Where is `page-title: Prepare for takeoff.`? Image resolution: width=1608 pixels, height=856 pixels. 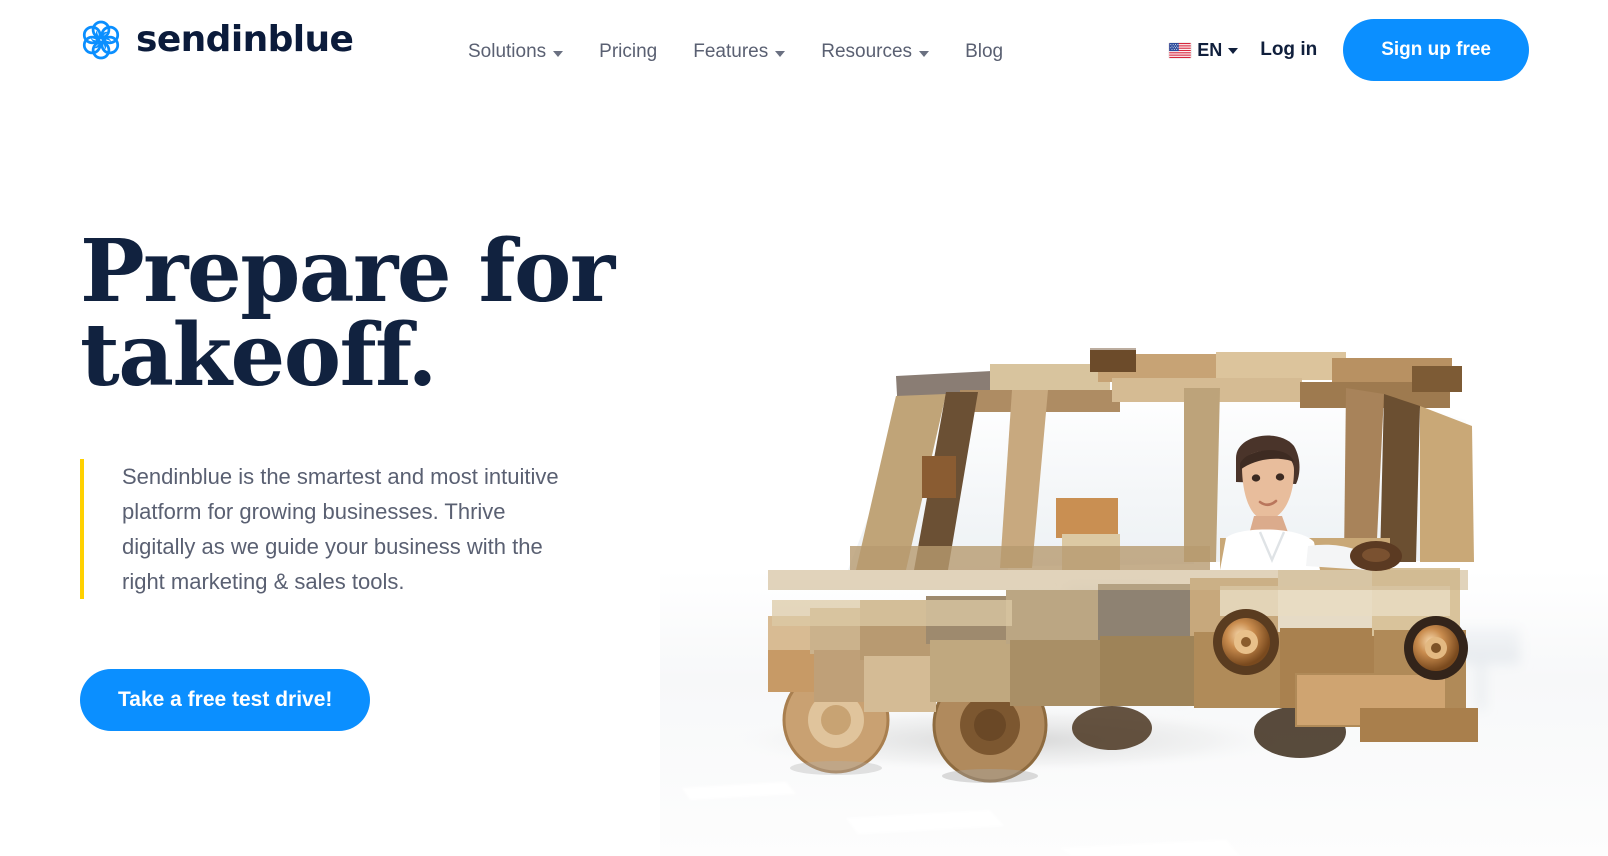
page-title: Prepare for takeoff. is located at coordinates (360, 314).